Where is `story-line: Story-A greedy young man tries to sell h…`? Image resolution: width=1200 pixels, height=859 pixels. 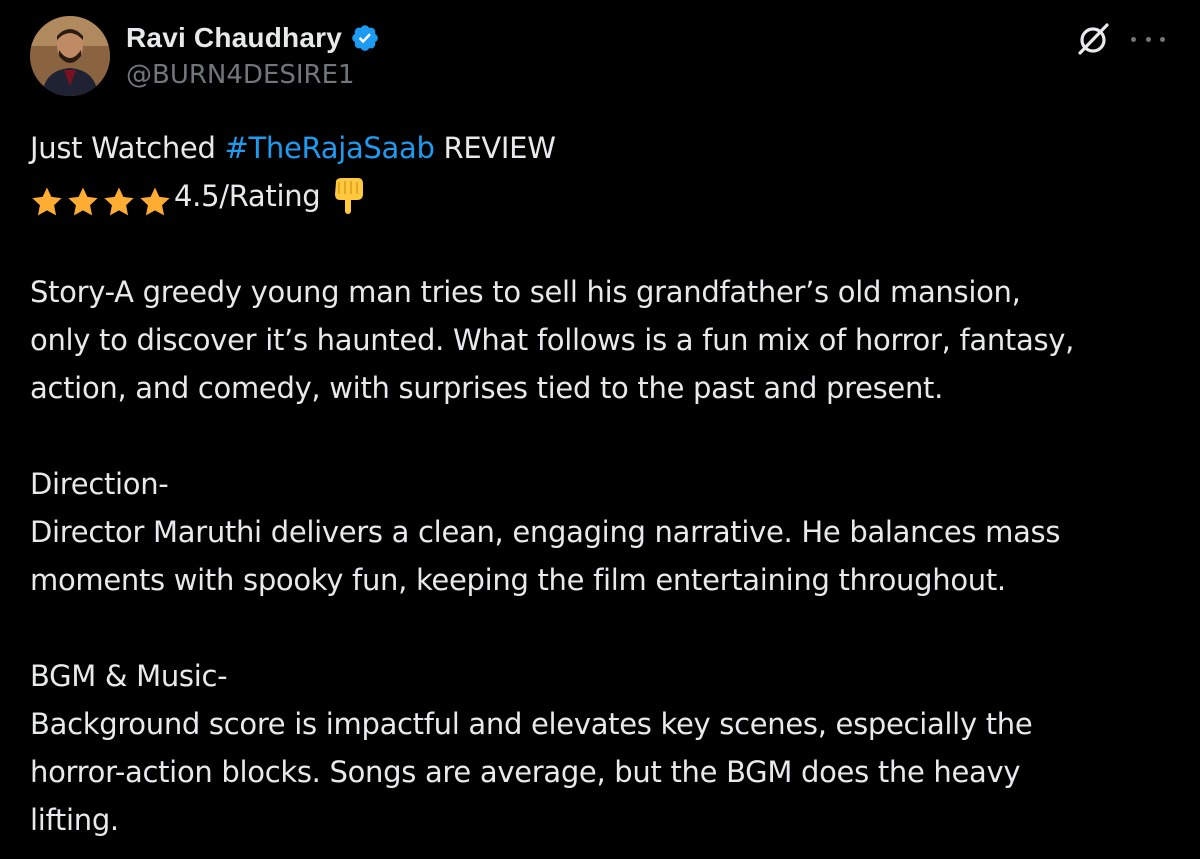 story-line: Story-A greedy young man tries to sell h… is located at coordinates (525, 292).